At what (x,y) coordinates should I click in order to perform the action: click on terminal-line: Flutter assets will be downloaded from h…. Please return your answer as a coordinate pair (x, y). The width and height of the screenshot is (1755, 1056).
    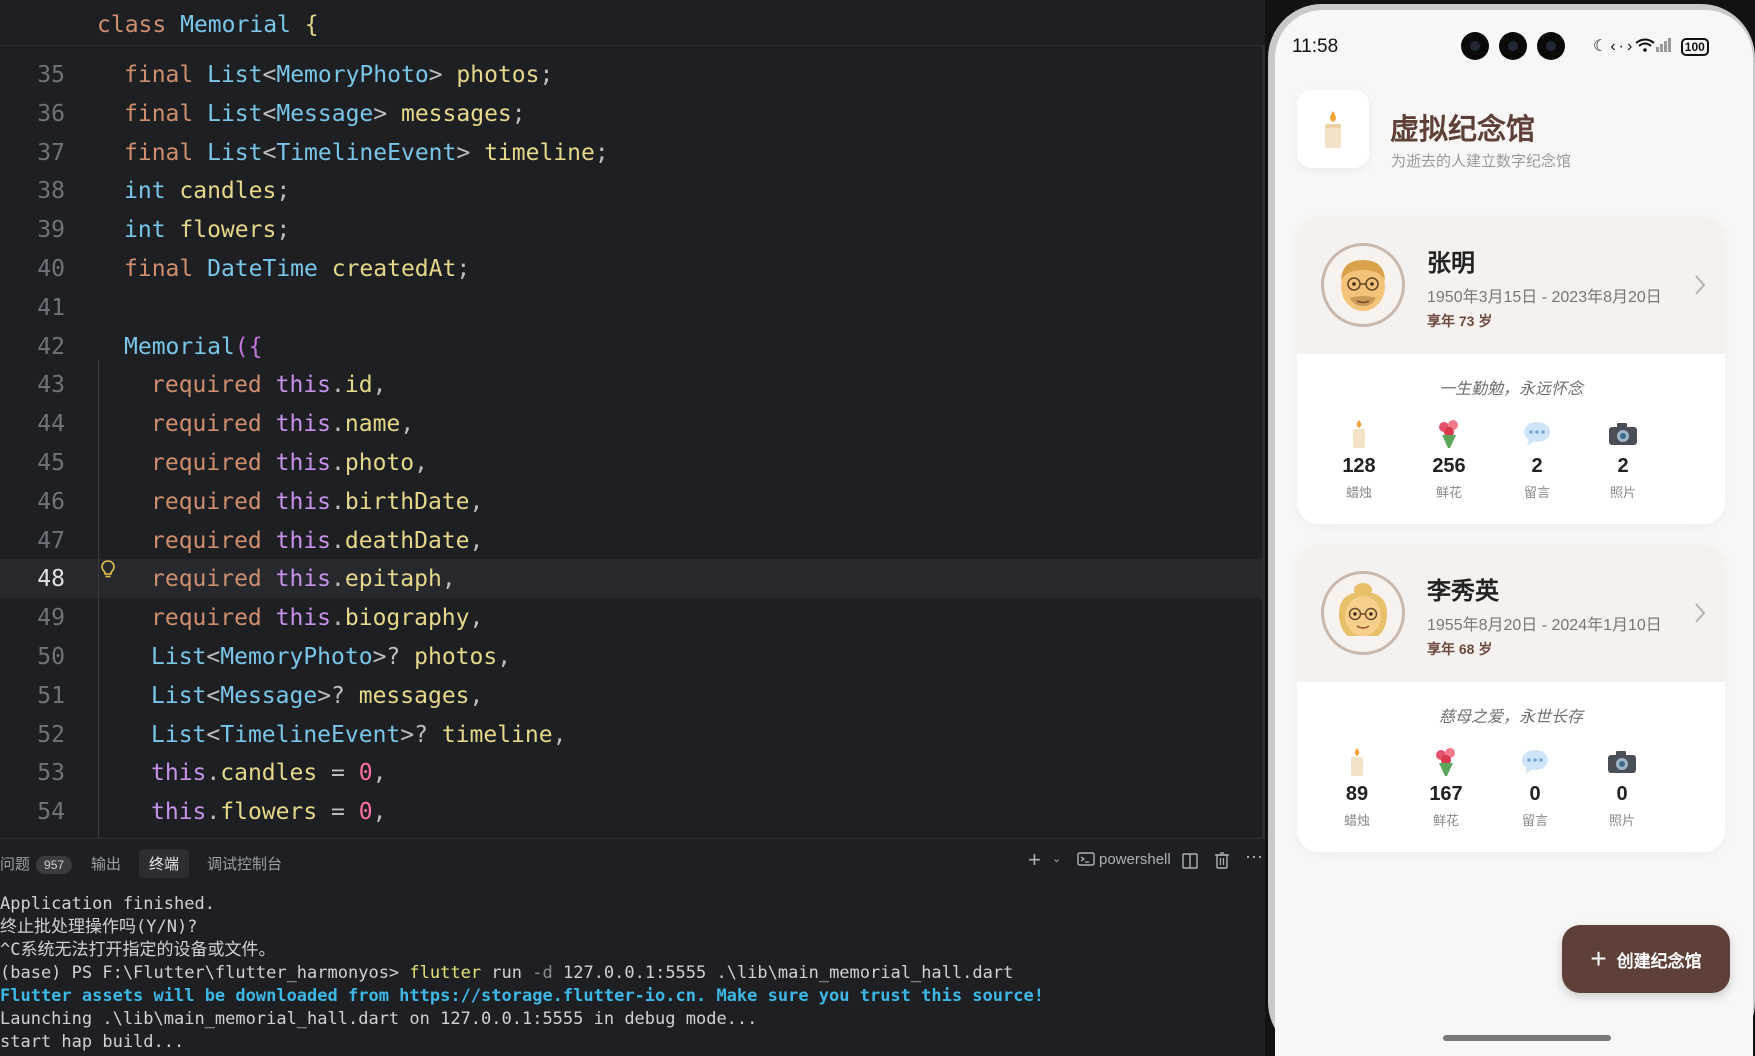
    Looking at the image, I should click on (522, 996).